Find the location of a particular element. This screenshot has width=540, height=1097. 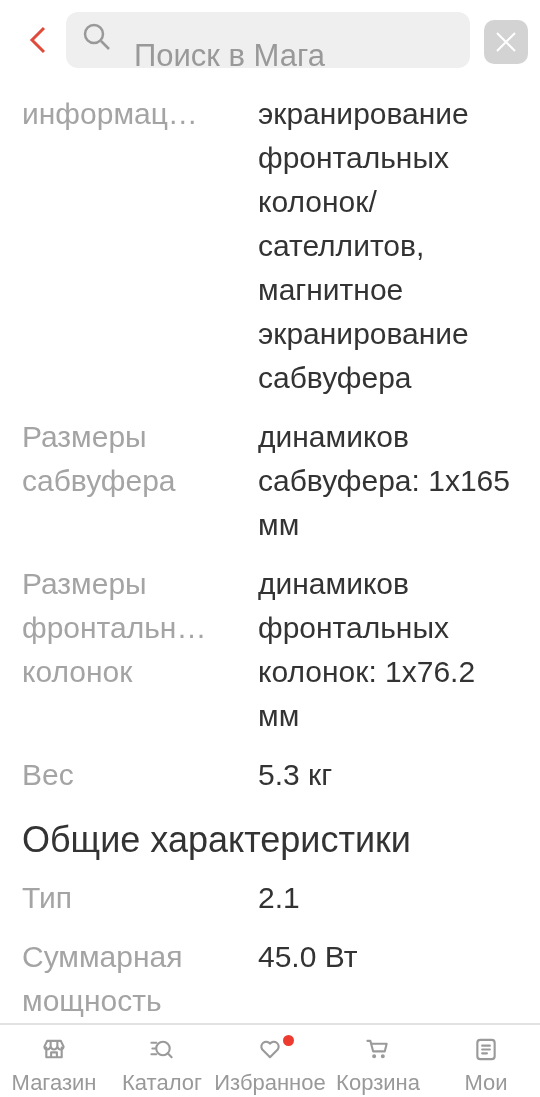

spec-label: Размеры фронтальн… колонок is located at coordinates (115, 628).